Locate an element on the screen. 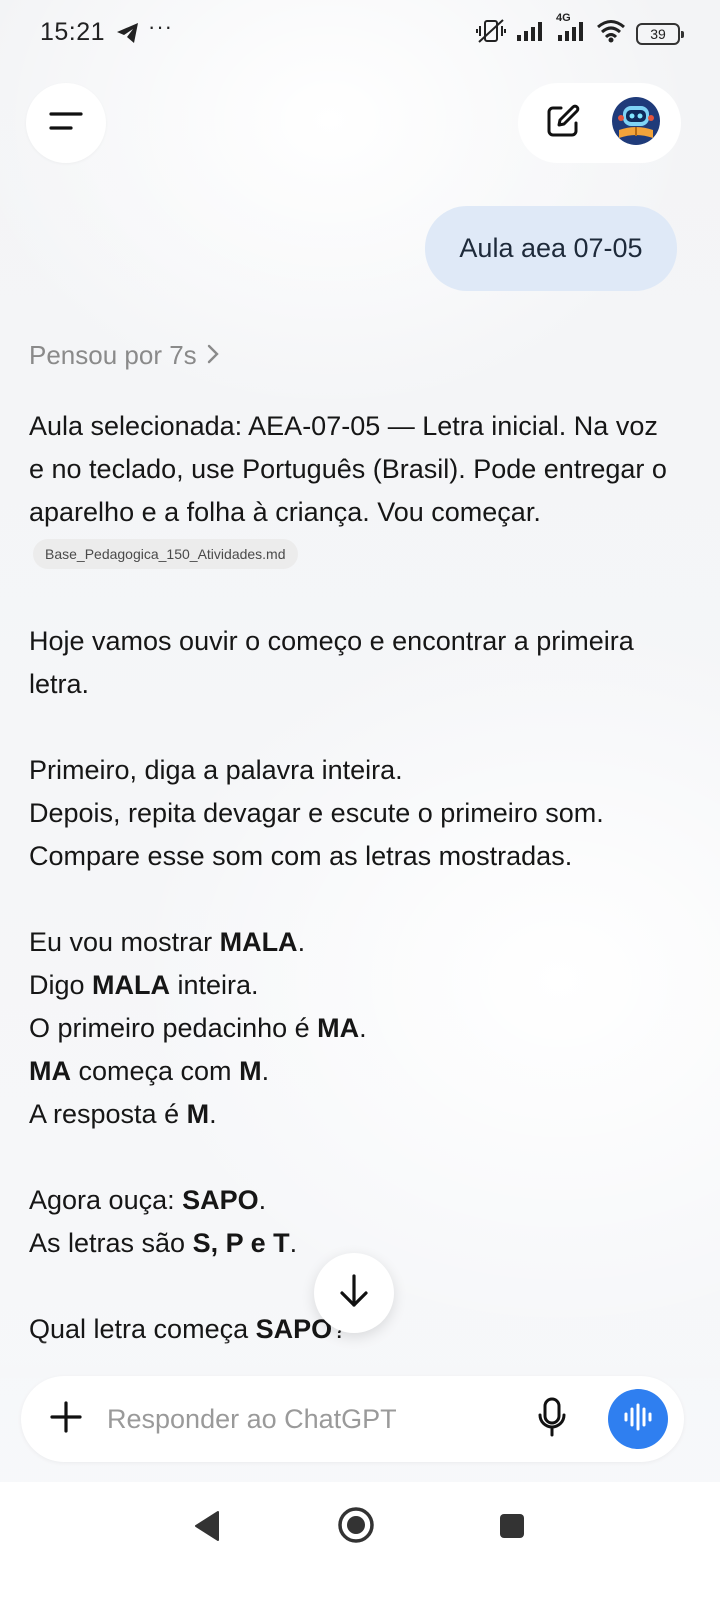  voice-mode-button is located at coordinates (638, 1419).